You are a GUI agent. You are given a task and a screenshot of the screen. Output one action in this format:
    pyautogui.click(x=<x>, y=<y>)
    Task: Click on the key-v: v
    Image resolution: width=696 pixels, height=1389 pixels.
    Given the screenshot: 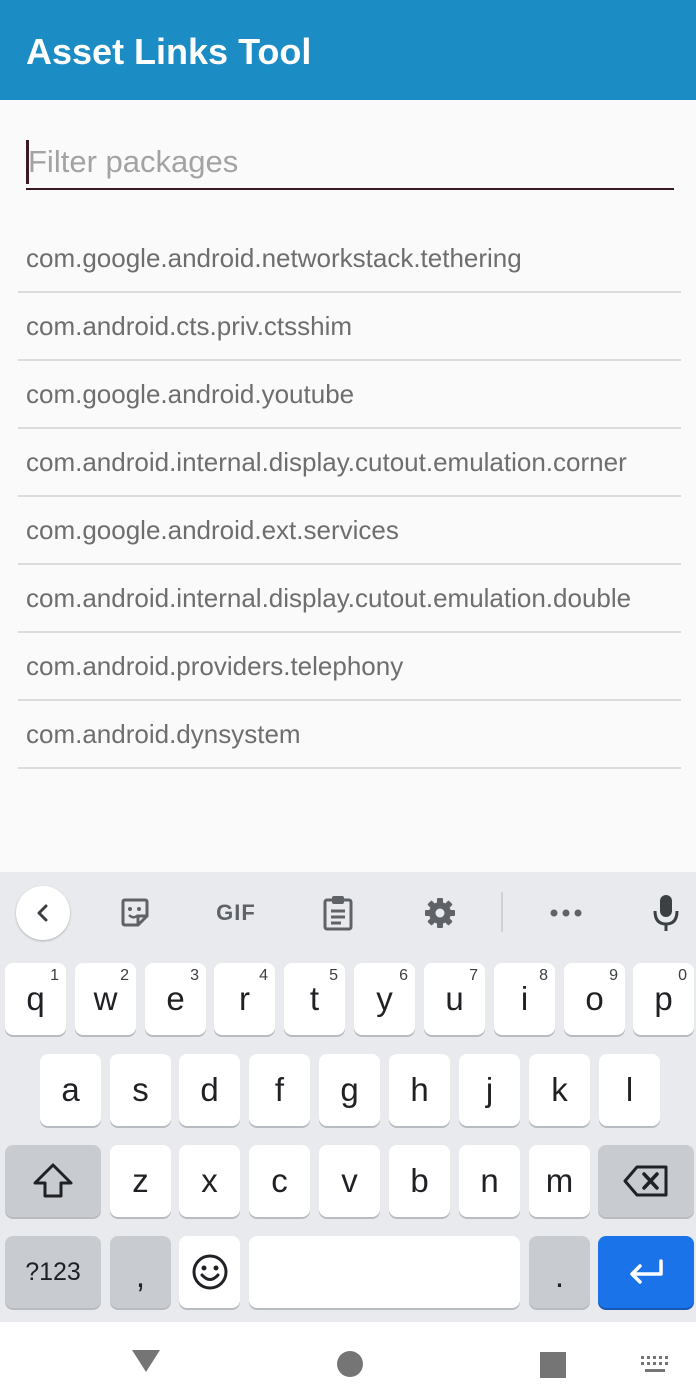 What is the action you would take?
    pyautogui.click(x=349, y=1181)
    